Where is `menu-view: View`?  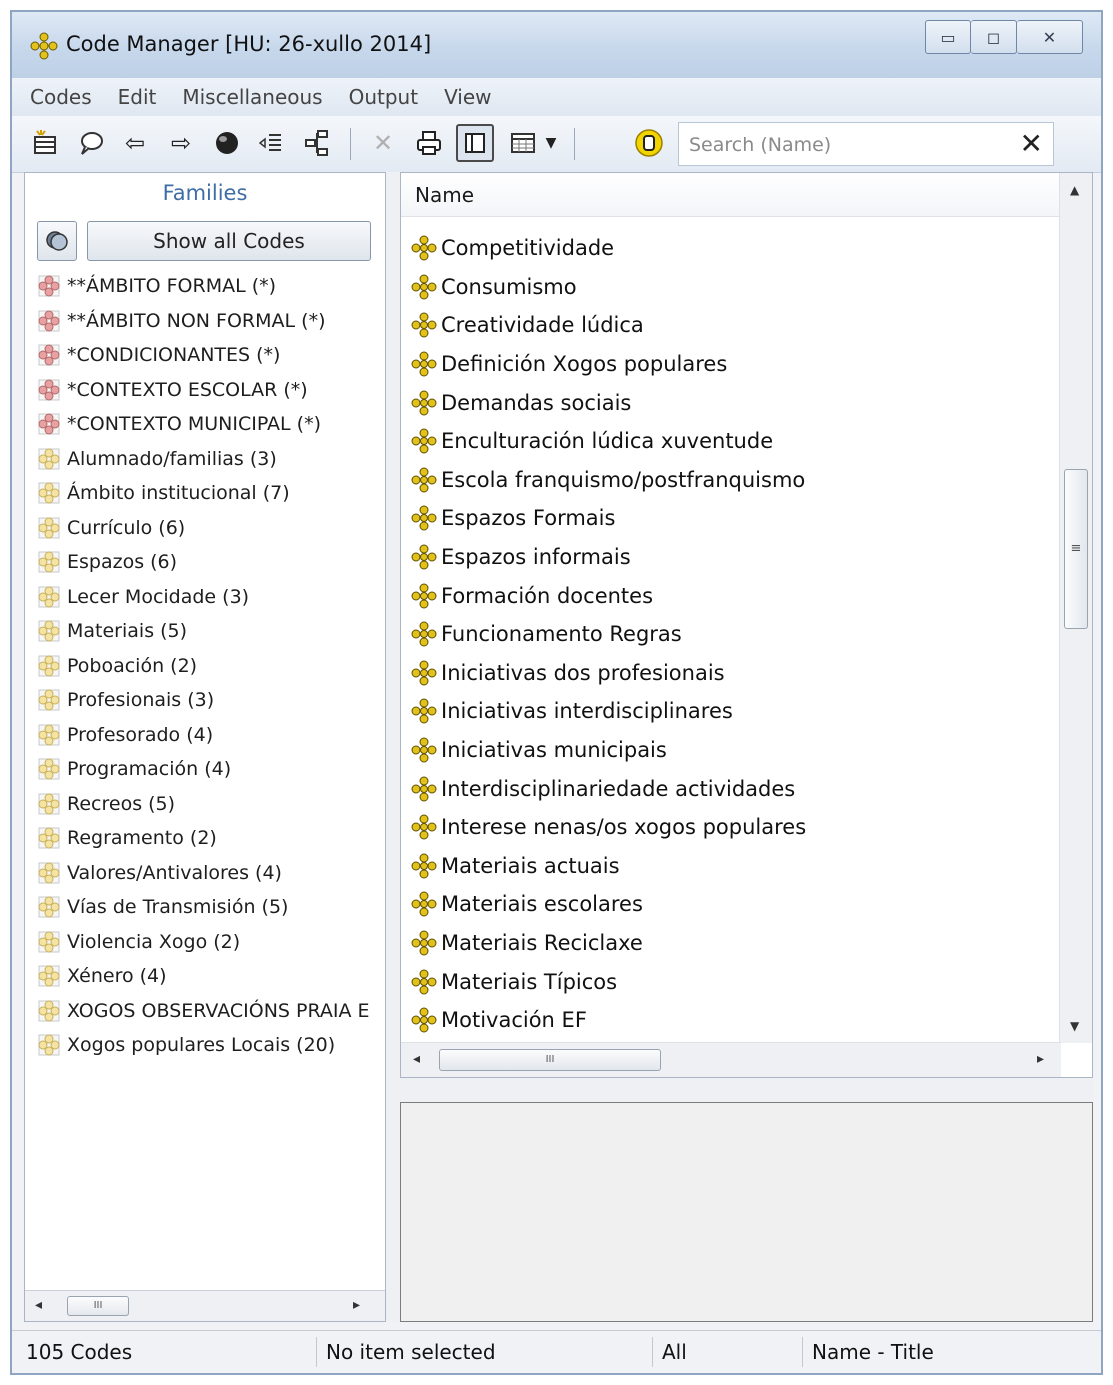
menu-view: View is located at coordinates (467, 97).